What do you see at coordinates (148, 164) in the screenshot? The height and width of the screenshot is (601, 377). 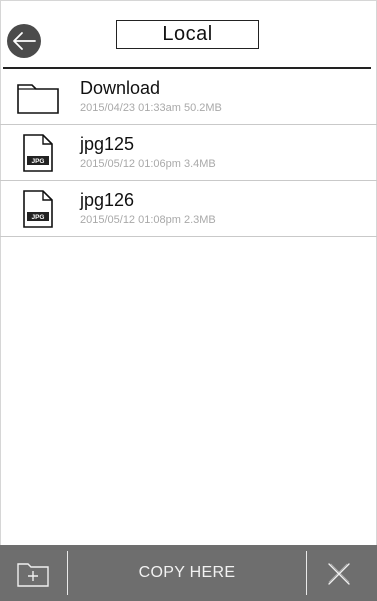 I see `file-meta: 2015/05/12 01:06pm 3.4MB` at bounding box center [148, 164].